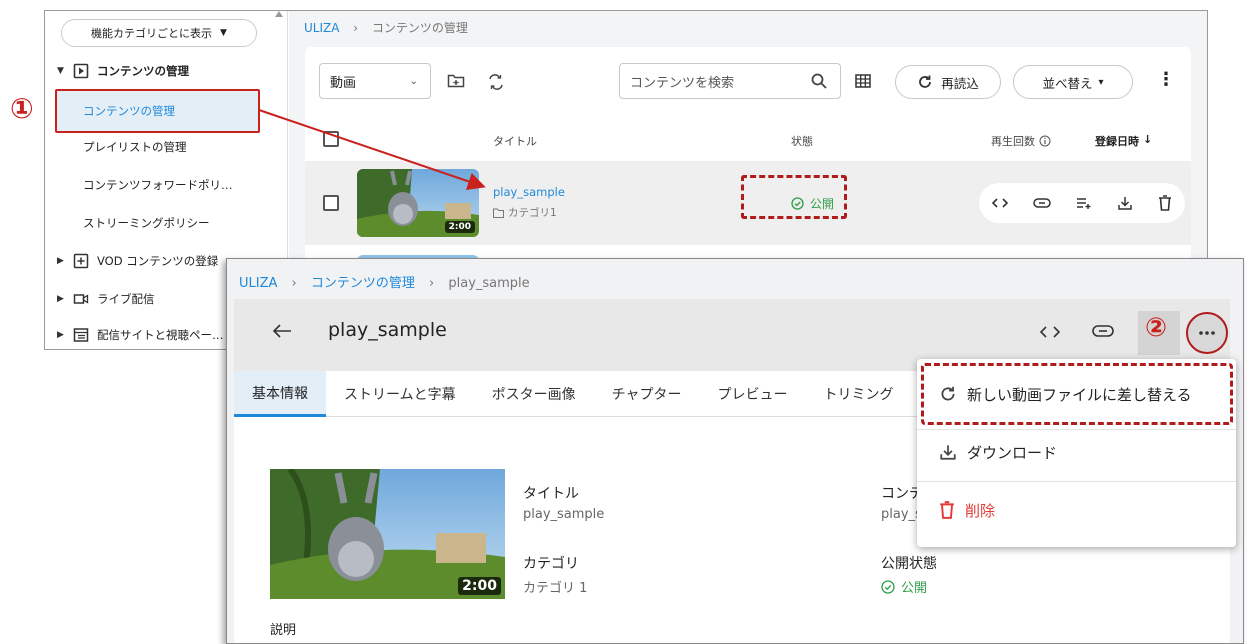  Describe the element at coordinates (564, 514) in the screenshot. I see `title-field-value: play_sample` at that location.